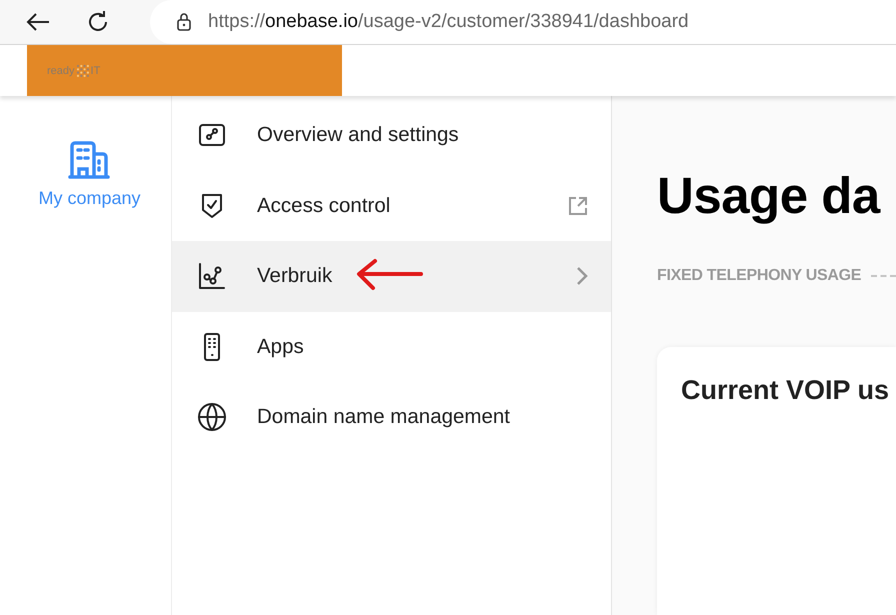 Image resolution: width=896 pixels, height=615 pixels. What do you see at coordinates (212, 417) in the screenshot?
I see `globe-icon` at bounding box center [212, 417].